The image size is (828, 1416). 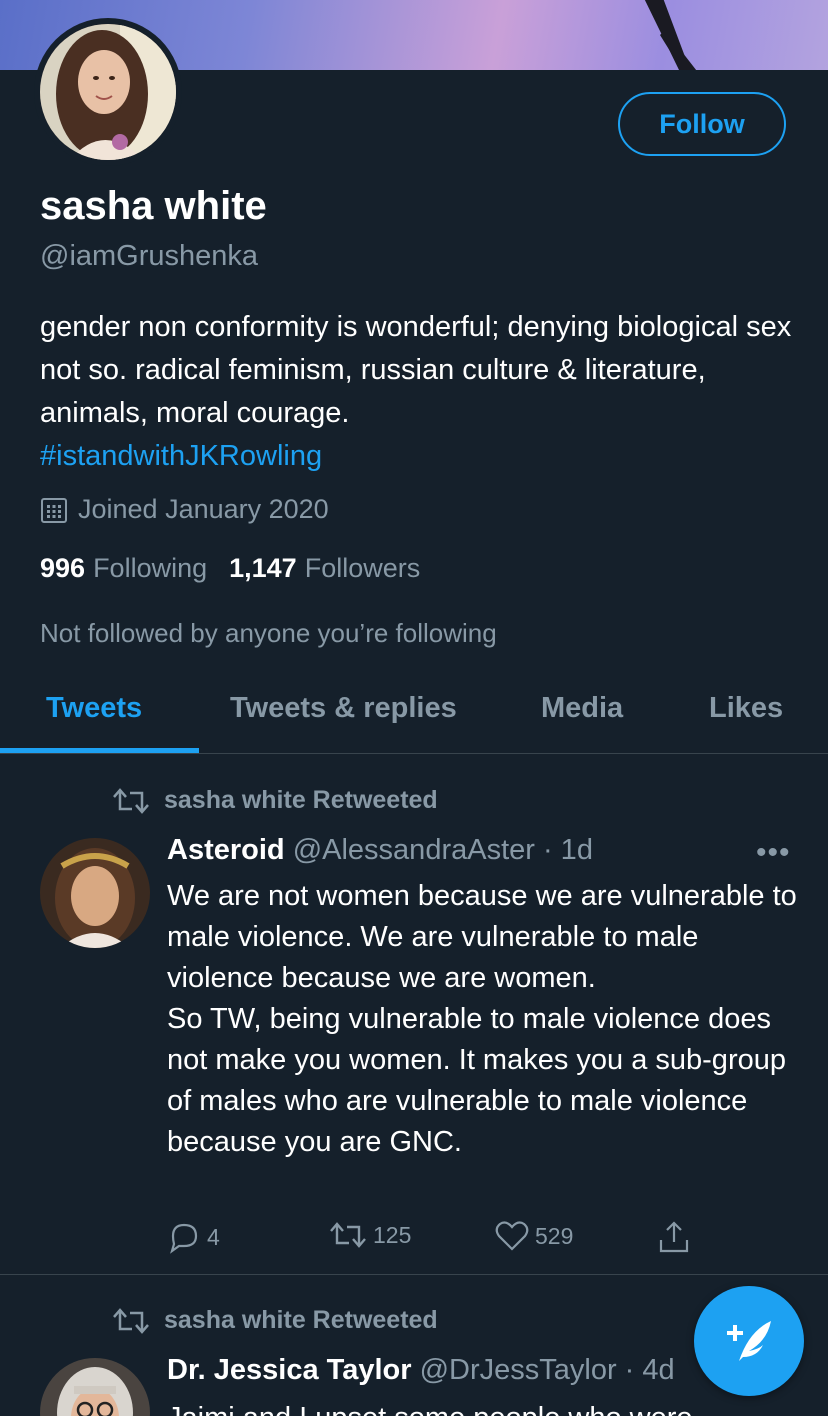 I want to click on like-action: 529, so click(x=534, y=1236).